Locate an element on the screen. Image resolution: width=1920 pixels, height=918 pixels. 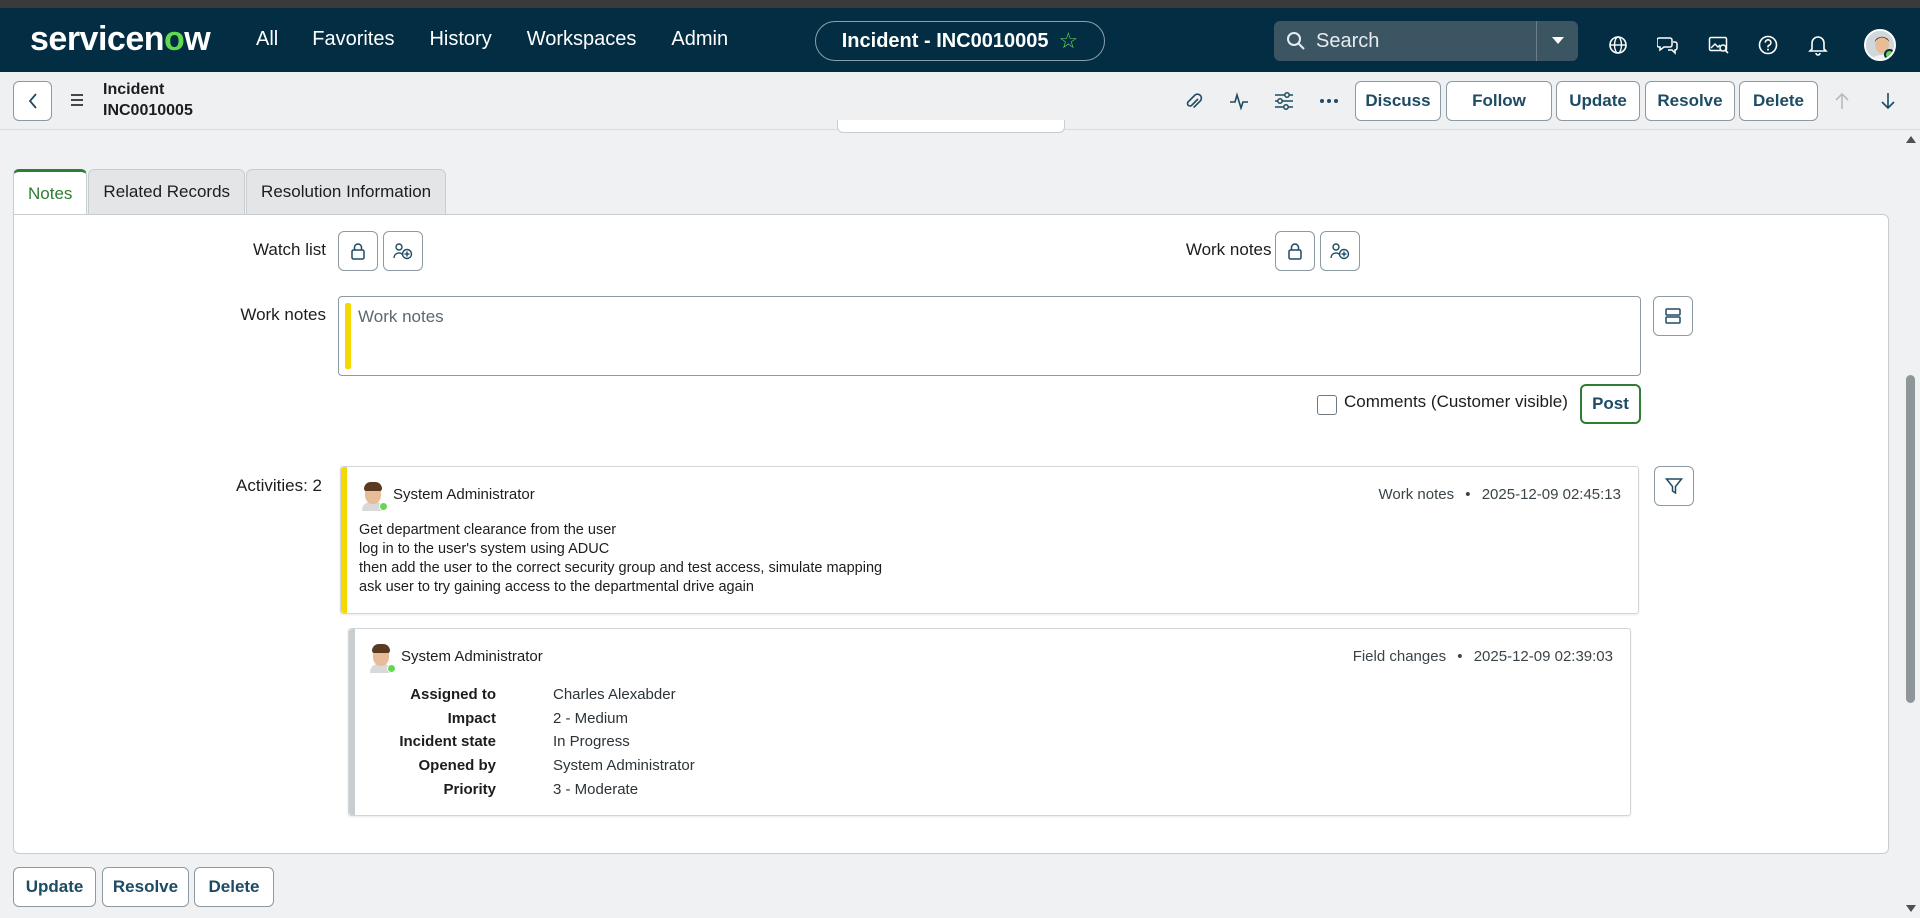
chat-icon is located at coordinates (1668, 45).